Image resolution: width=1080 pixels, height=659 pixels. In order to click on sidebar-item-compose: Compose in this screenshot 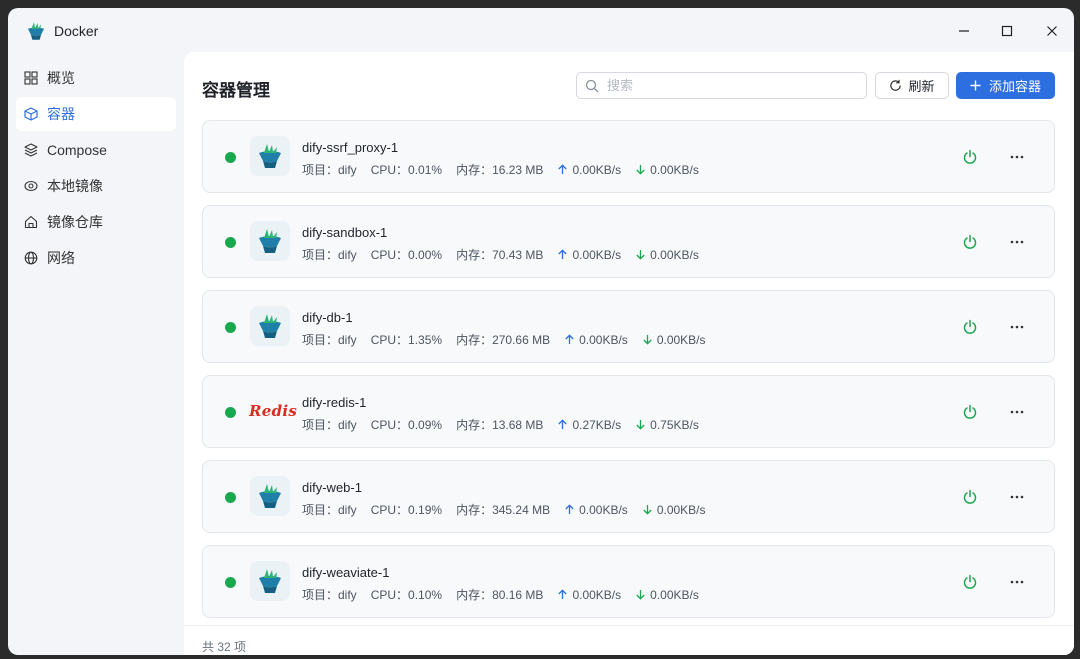, I will do `click(96, 150)`.